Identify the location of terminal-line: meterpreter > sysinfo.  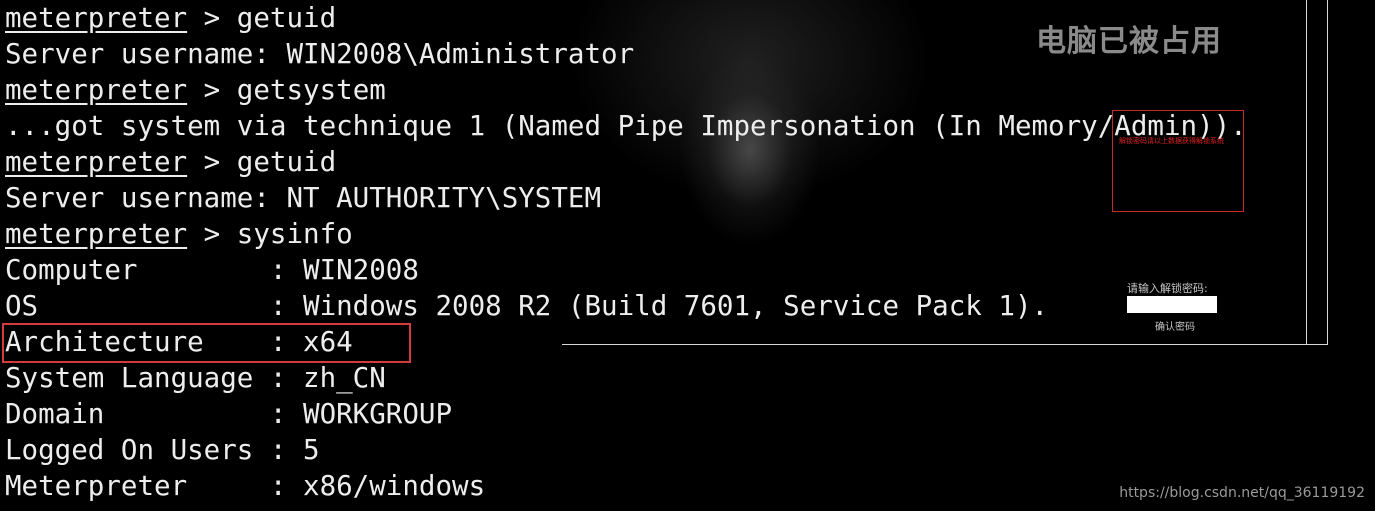
(626, 234).